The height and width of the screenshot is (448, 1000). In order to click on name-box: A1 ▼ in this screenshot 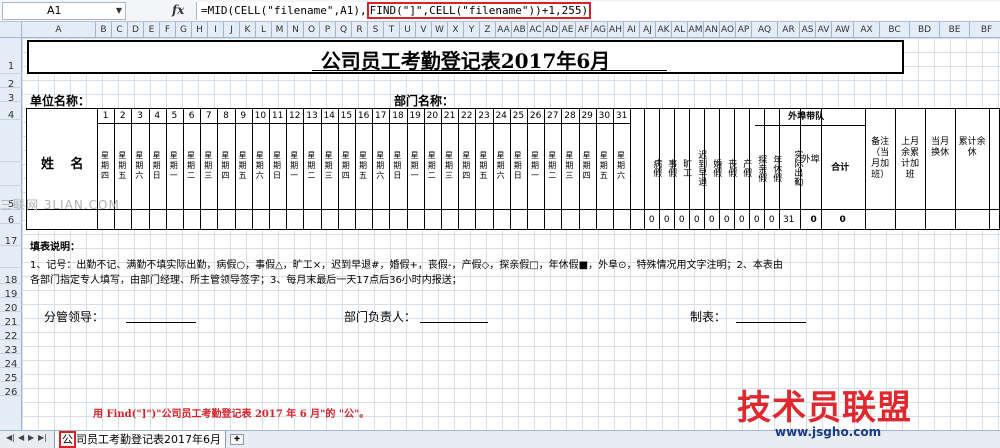, I will do `click(64, 11)`.